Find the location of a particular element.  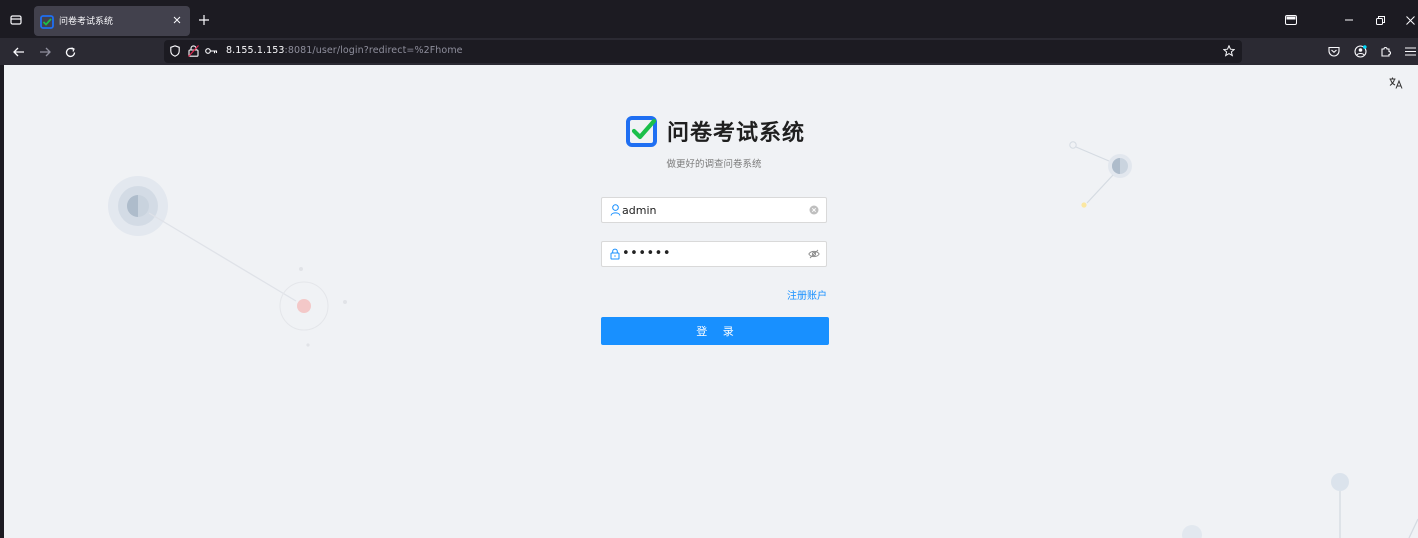

window-close-icon is located at coordinates (1410, 20).